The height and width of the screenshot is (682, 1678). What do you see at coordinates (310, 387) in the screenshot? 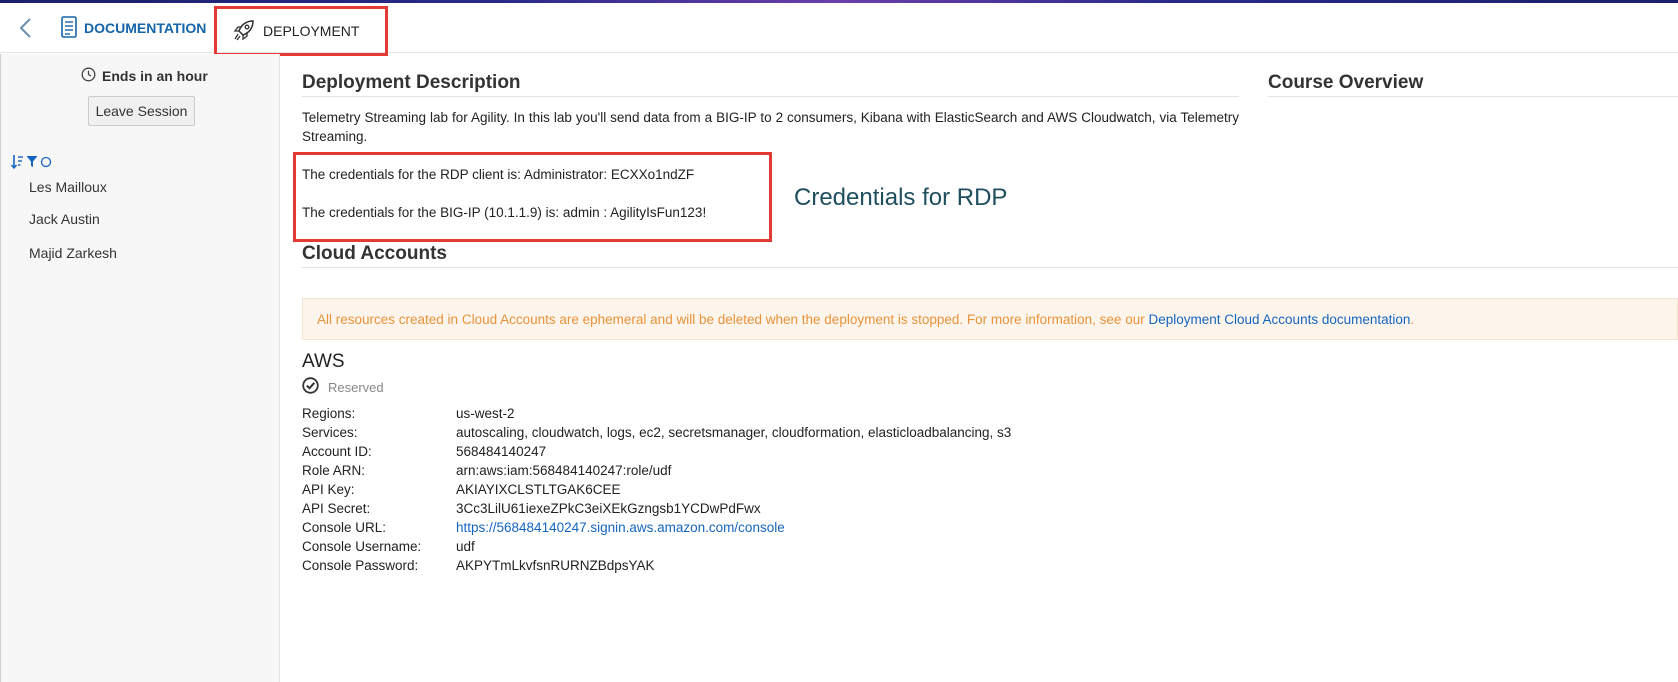
I see `check-circle-icon` at bounding box center [310, 387].